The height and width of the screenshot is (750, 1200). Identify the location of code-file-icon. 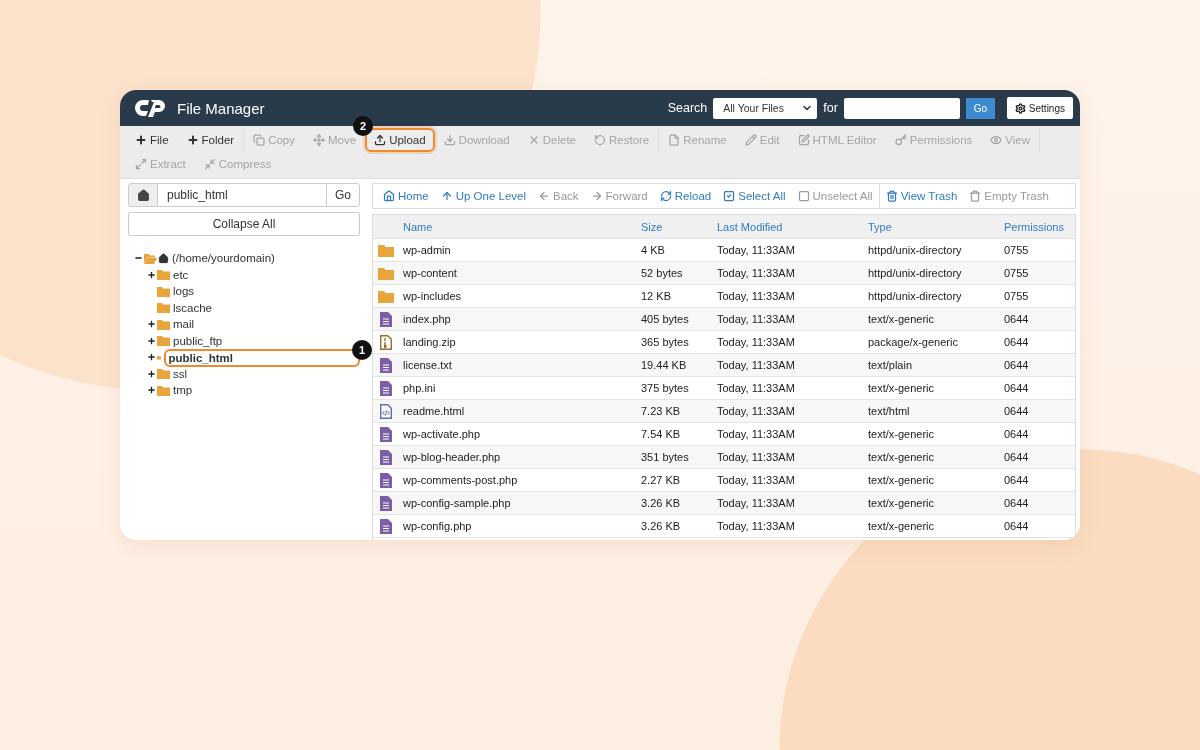
(386, 411).